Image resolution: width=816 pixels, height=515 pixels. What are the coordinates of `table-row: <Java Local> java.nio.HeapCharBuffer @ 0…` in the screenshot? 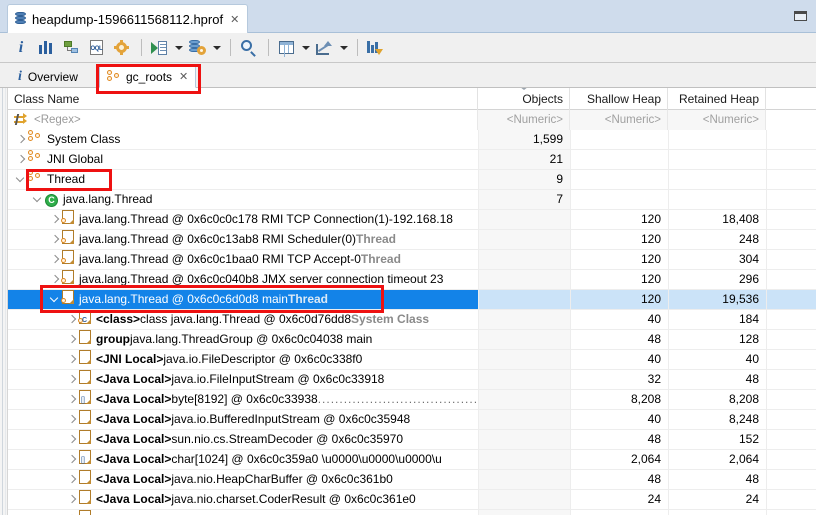 It's located at (412, 480).